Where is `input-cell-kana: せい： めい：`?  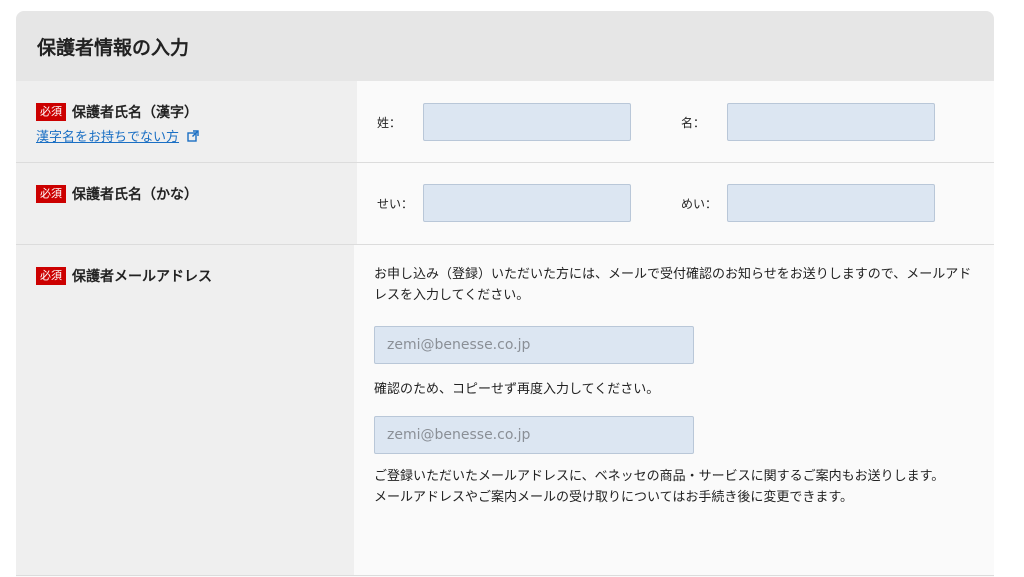 input-cell-kana: せい： めい： is located at coordinates (675, 203).